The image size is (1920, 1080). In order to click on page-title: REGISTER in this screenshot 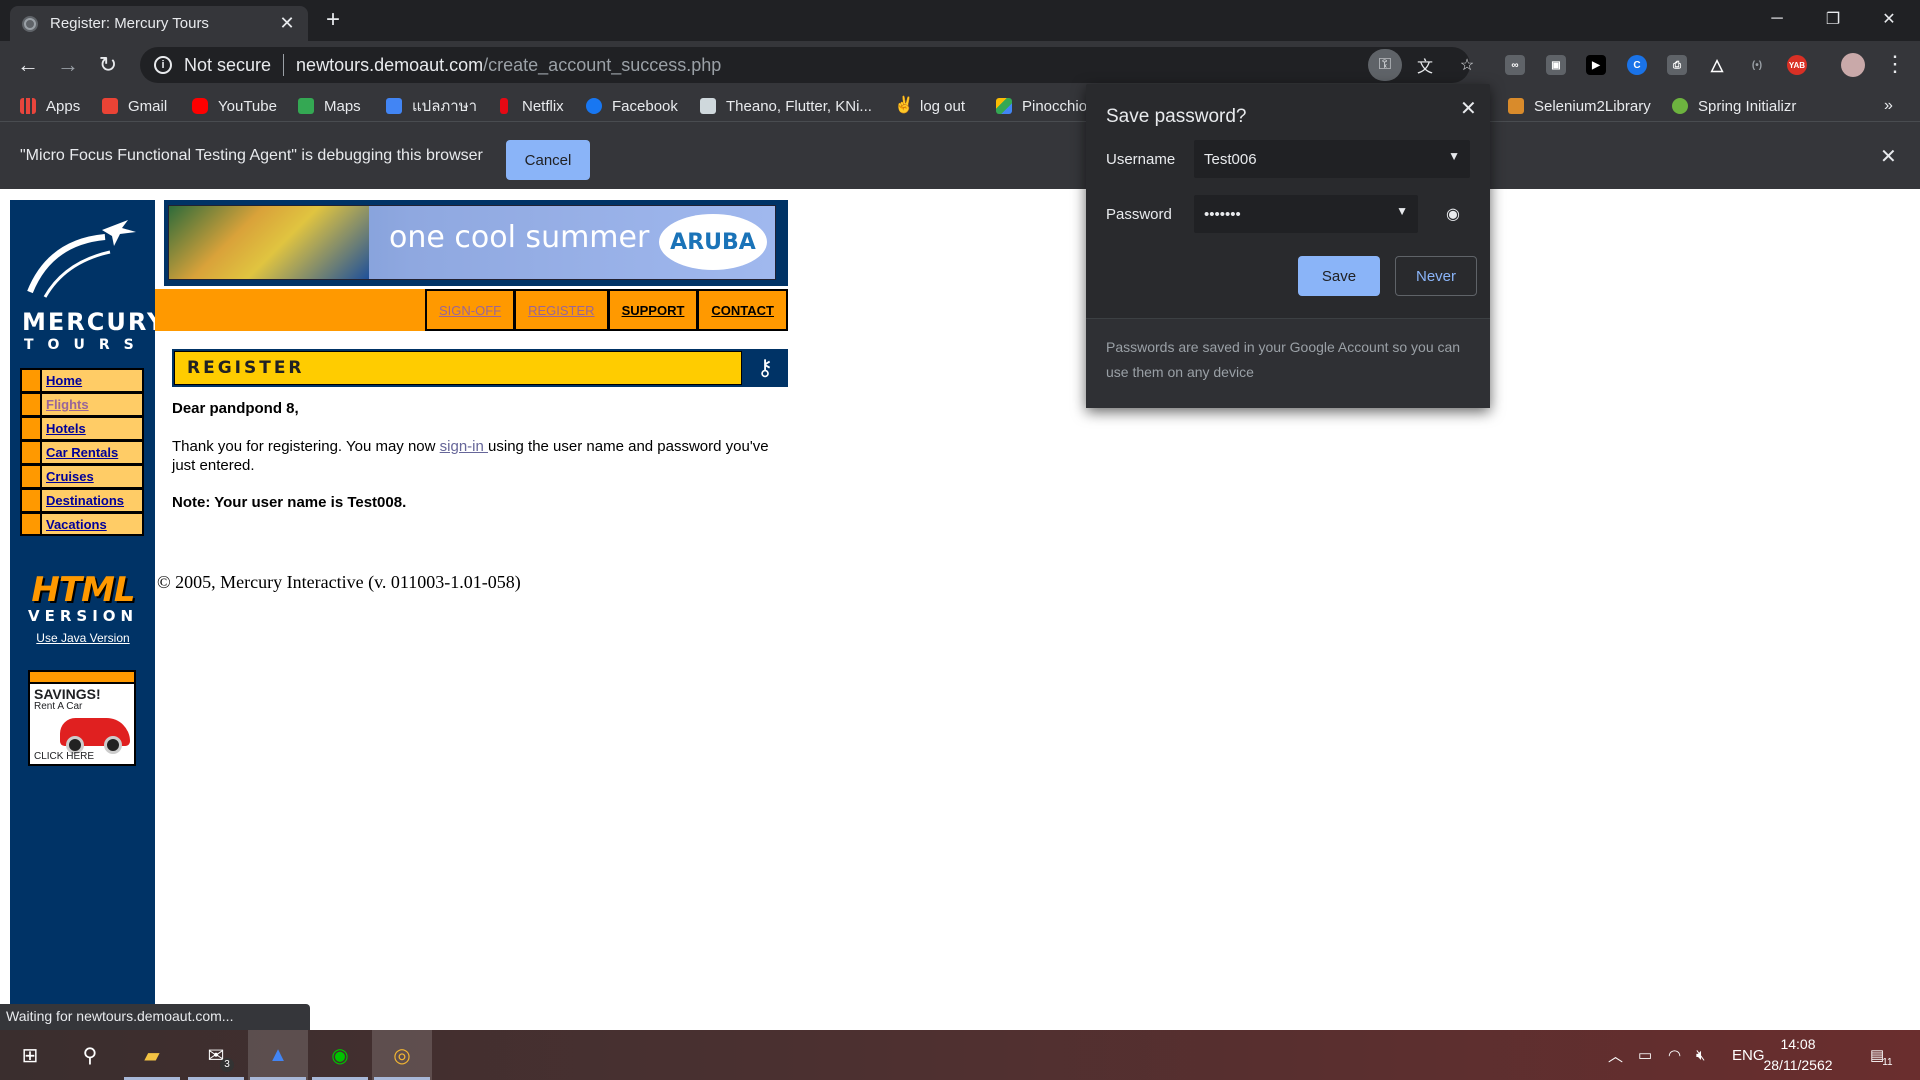, I will do `click(458, 368)`.